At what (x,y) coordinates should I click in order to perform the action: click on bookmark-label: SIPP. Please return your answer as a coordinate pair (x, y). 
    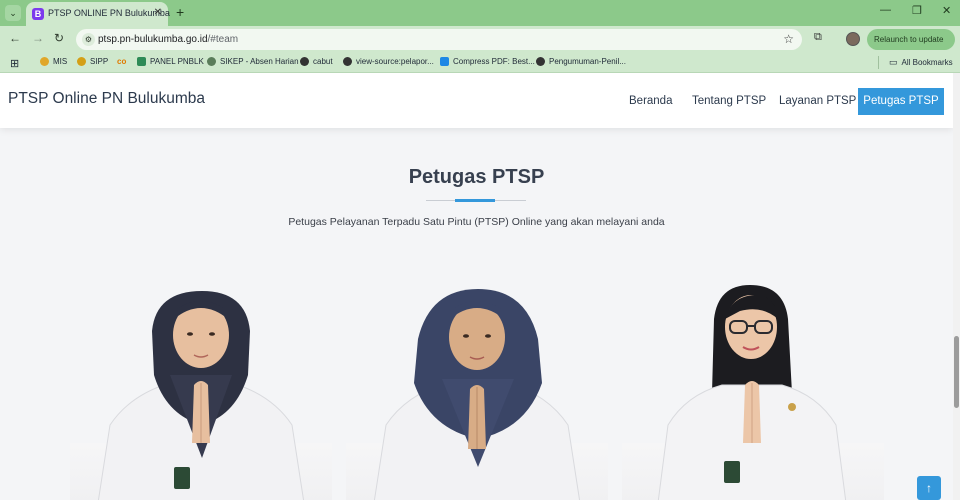
    Looking at the image, I should click on (99, 61).